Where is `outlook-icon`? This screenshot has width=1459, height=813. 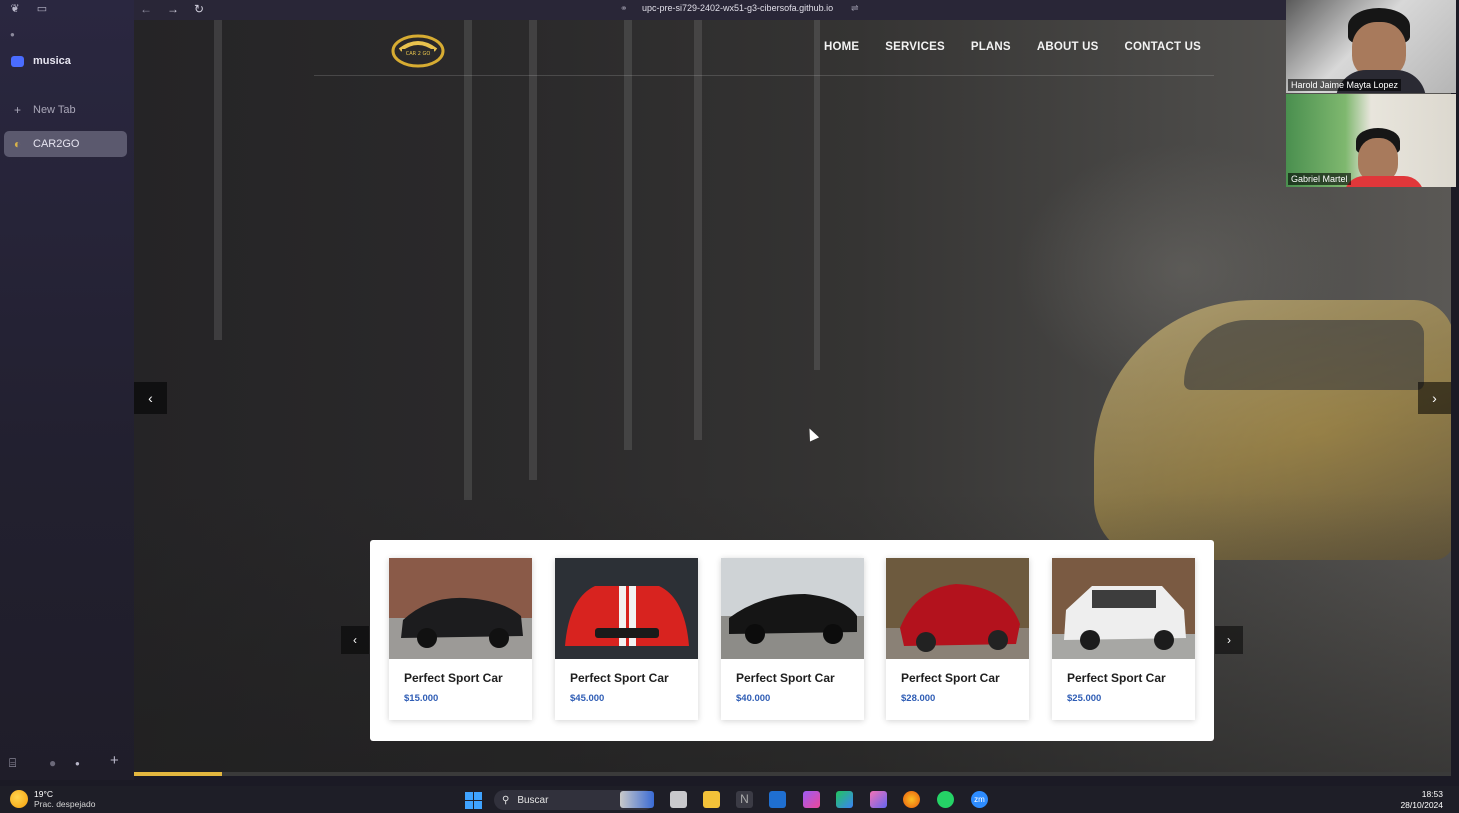 outlook-icon is located at coordinates (777, 799).